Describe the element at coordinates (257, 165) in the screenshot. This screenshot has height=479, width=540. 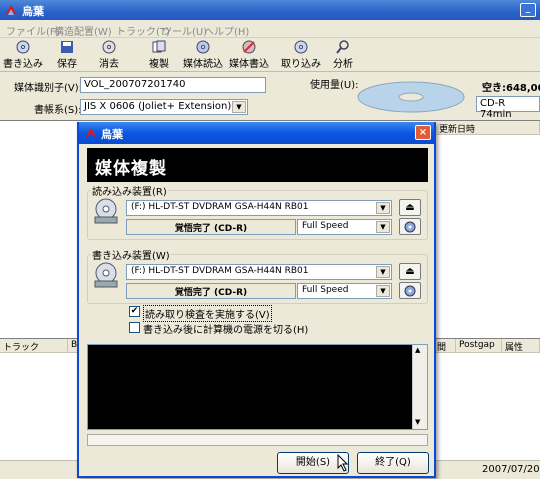
I see `dialog-header: 媒体複製` at that location.